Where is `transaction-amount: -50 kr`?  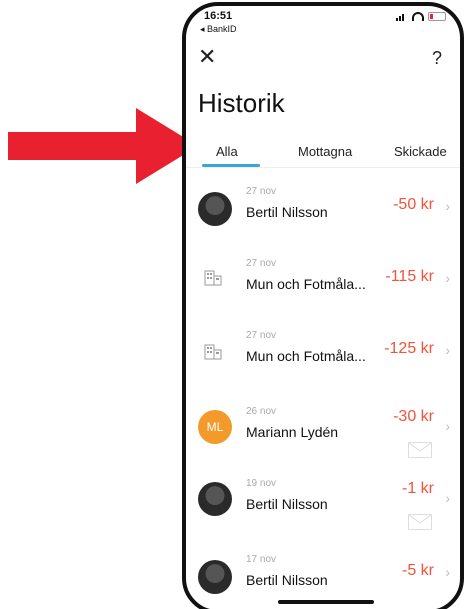 transaction-amount: -50 kr is located at coordinates (413, 204).